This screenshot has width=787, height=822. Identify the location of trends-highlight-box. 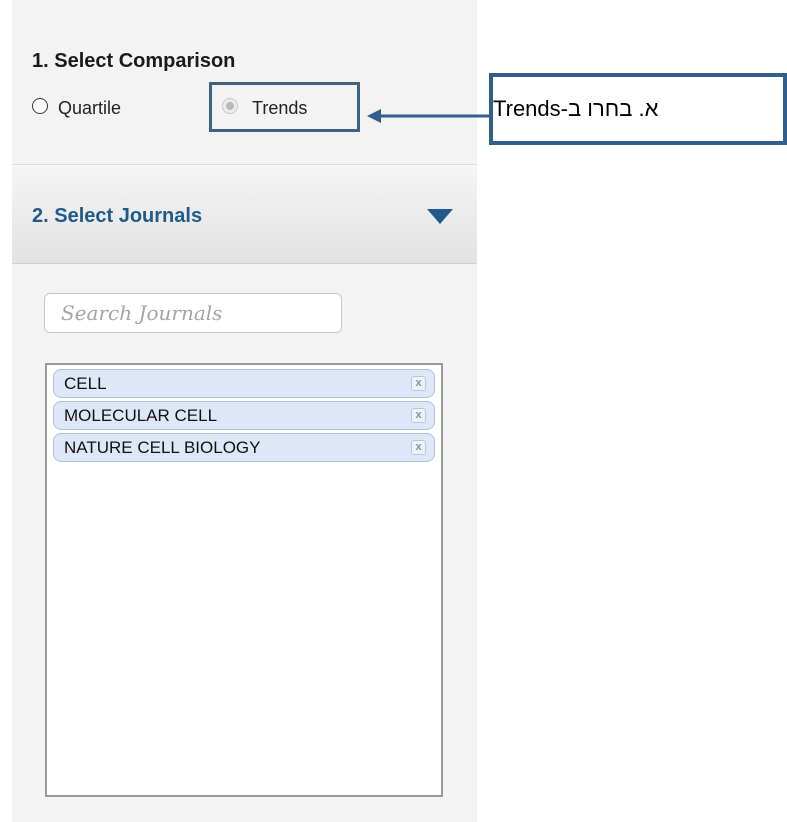
(284, 107).